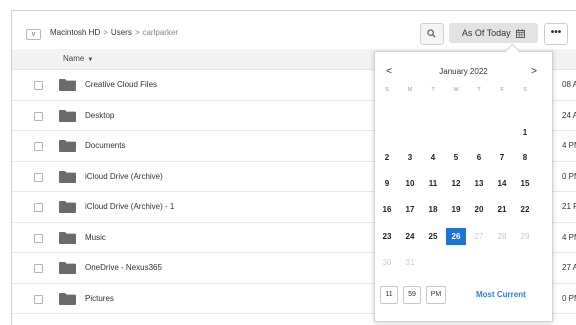 The height and width of the screenshot is (325, 576). What do you see at coordinates (479, 209) in the screenshot?
I see `calendar-day: 20` at bounding box center [479, 209].